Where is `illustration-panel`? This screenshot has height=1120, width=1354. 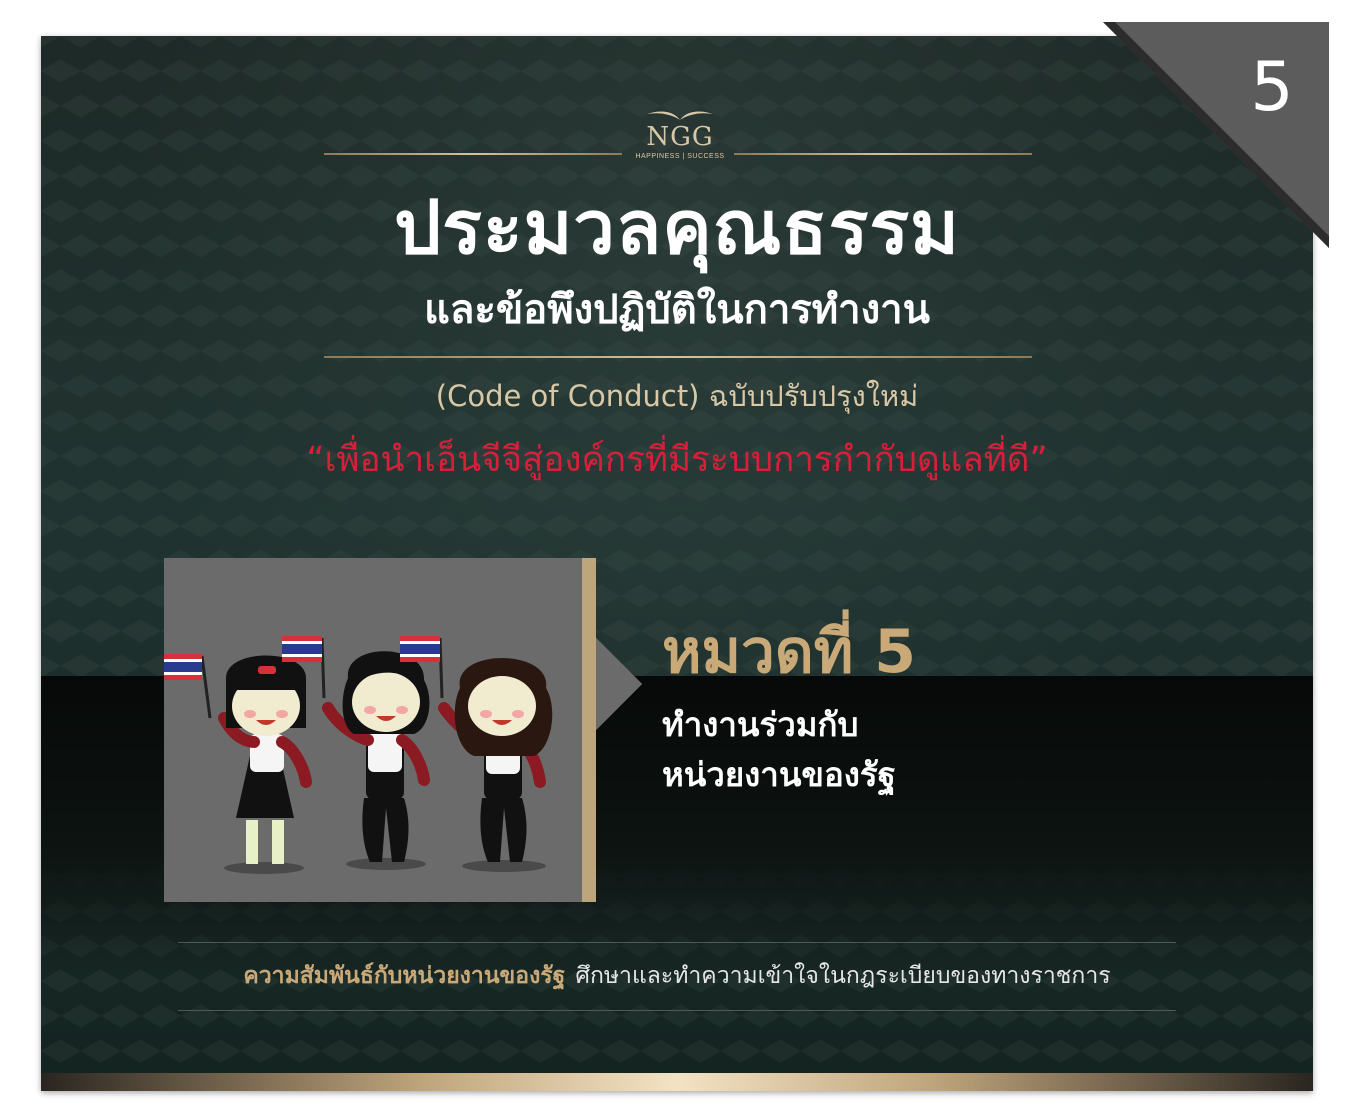
illustration-panel is located at coordinates (378, 730).